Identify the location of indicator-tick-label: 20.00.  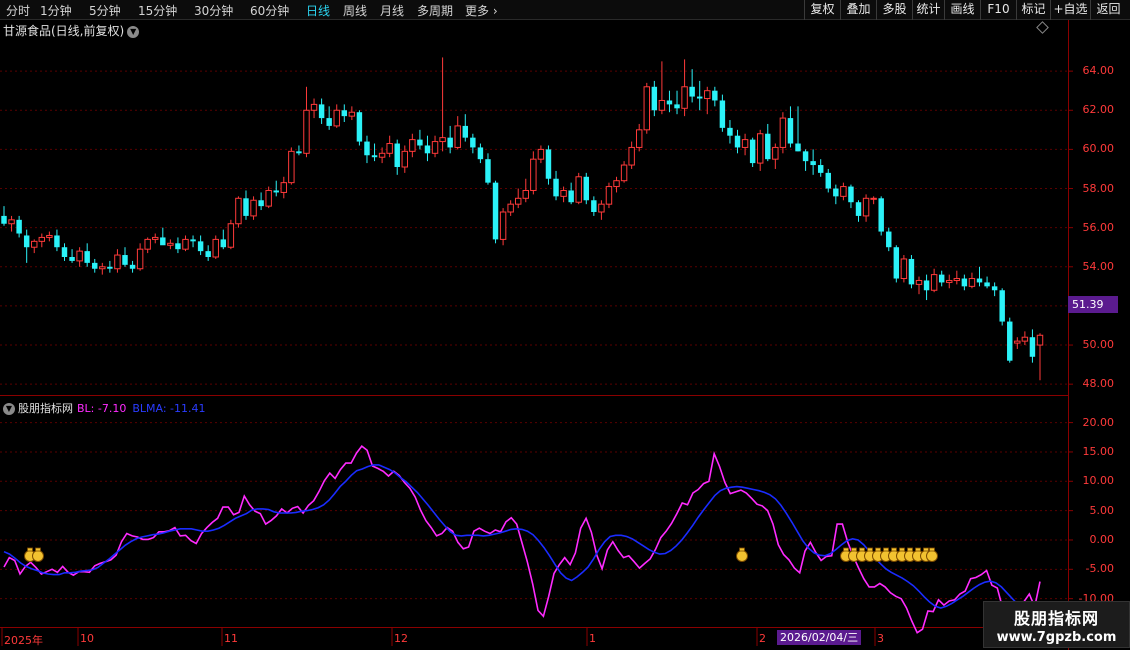
(1098, 422).